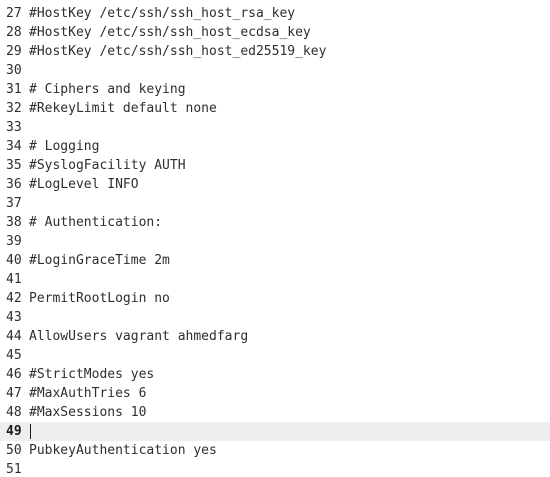  Describe the element at coordinates (14, 89) in the screenshot. I see `line-number: 31` at that location.